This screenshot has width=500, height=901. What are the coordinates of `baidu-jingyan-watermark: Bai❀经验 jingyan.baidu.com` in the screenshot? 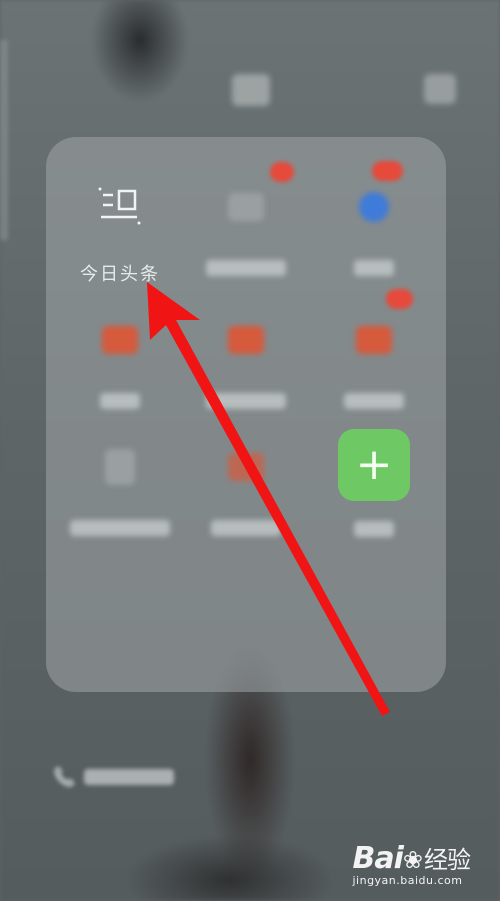 It's located at (411, 863).